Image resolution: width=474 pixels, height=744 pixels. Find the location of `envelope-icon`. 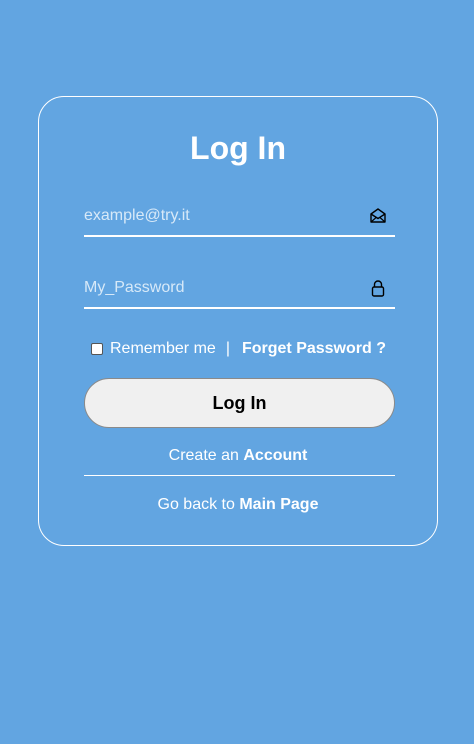

envelope-icon is located at coordinates (378, 215).